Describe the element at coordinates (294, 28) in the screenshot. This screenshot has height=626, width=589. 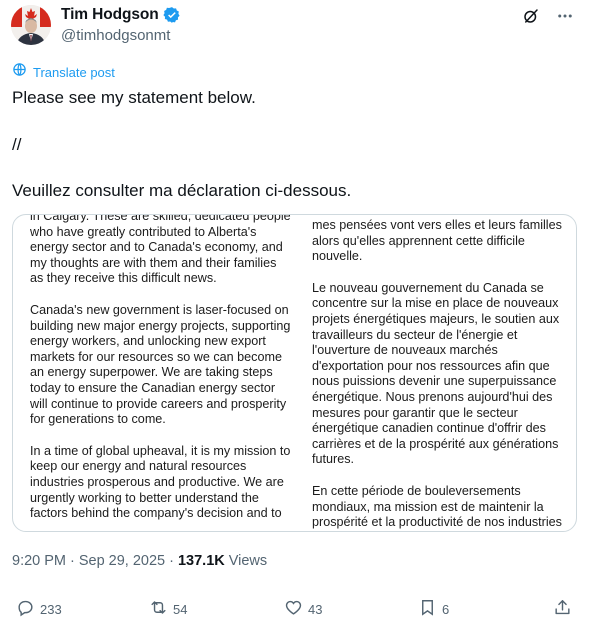
I see `post-header: Tim Hodgson @timhodgsonmt` at that location.